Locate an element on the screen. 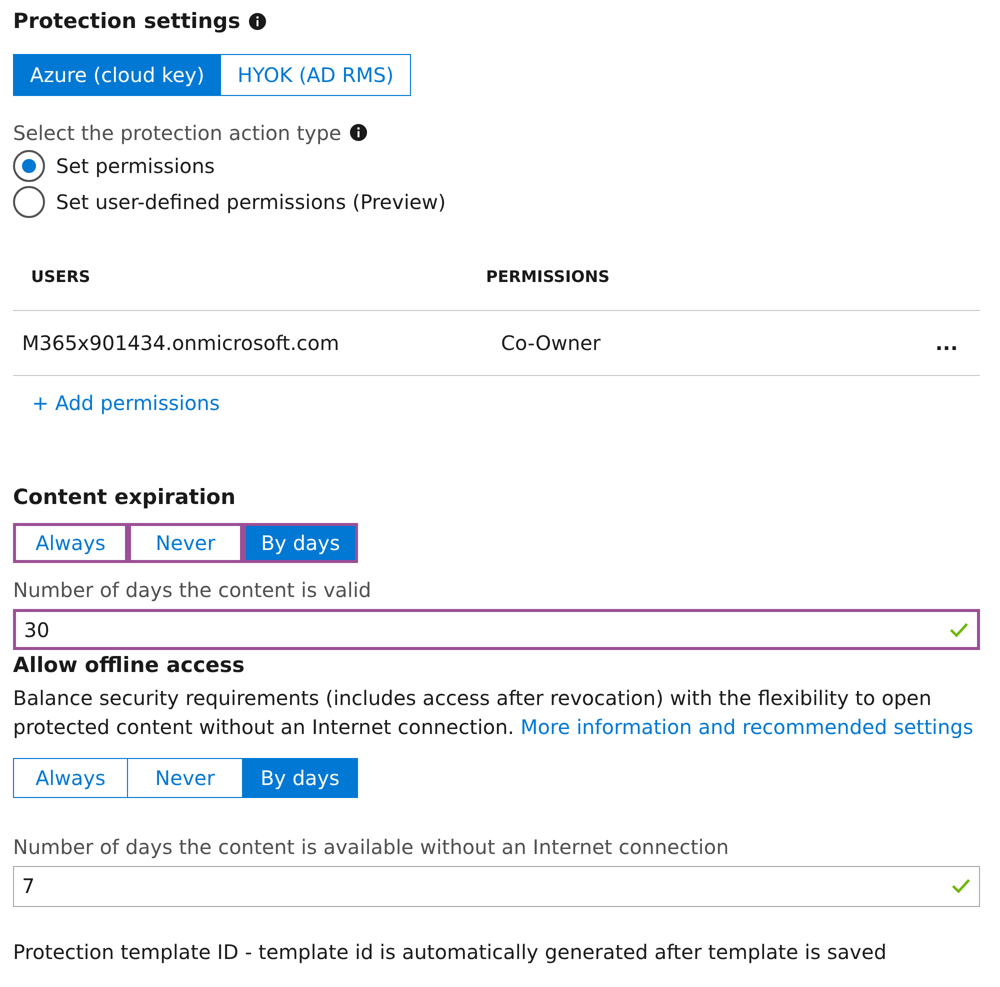 The image size is (1000, 987). segment-tab: Azure (cloud key) is located at coordinates (117, 75).